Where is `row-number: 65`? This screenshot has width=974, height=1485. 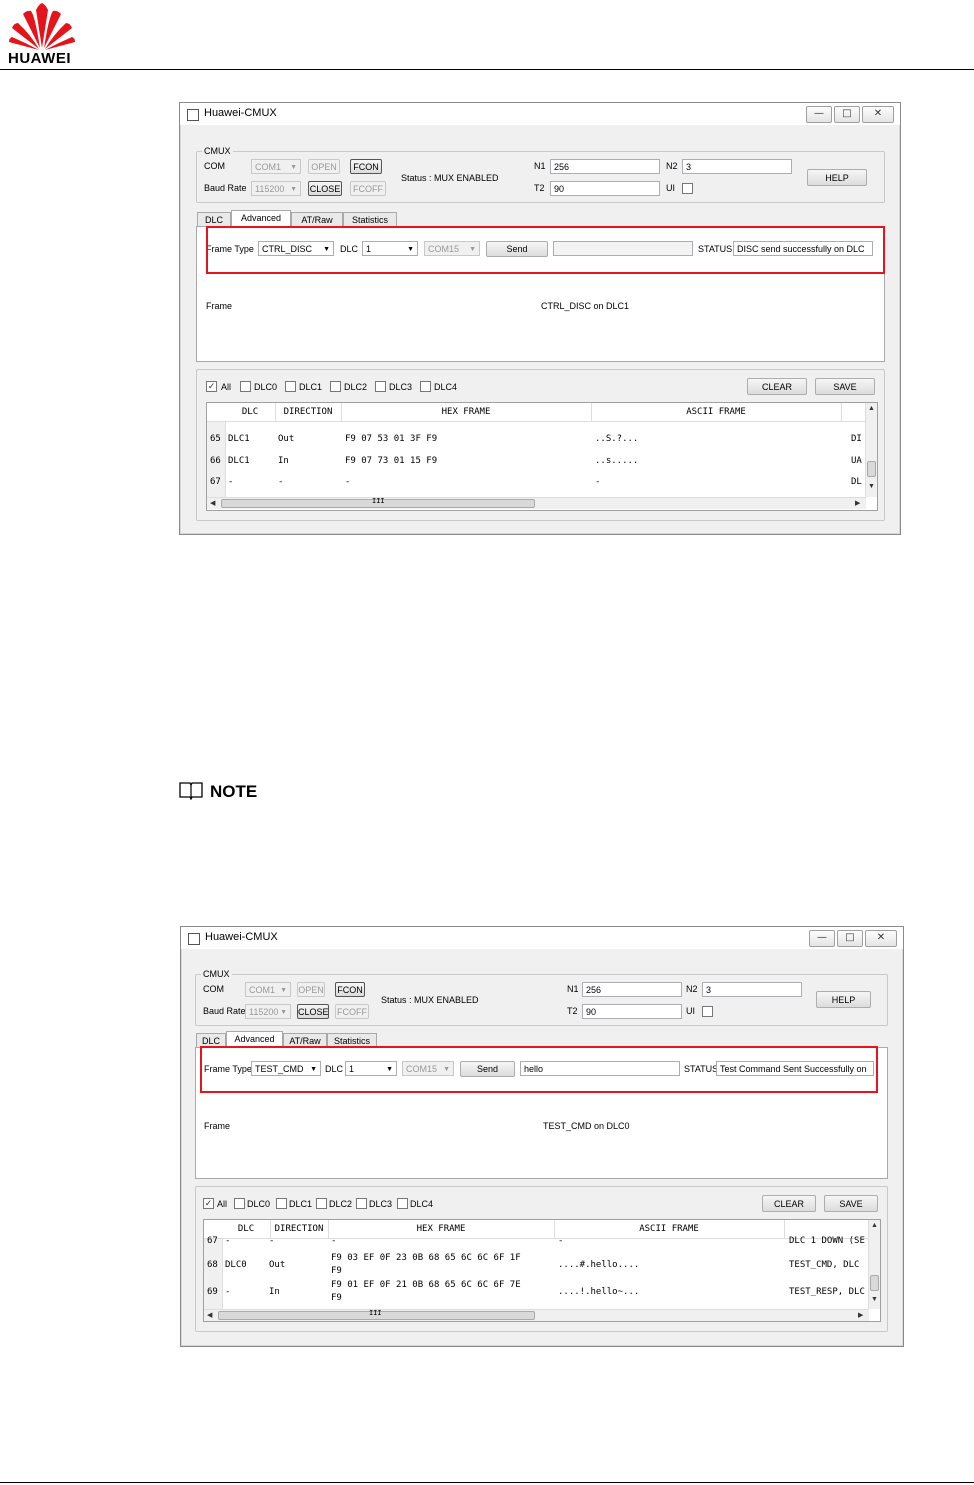
row-number: 65 is located at coordinates (215, 439).